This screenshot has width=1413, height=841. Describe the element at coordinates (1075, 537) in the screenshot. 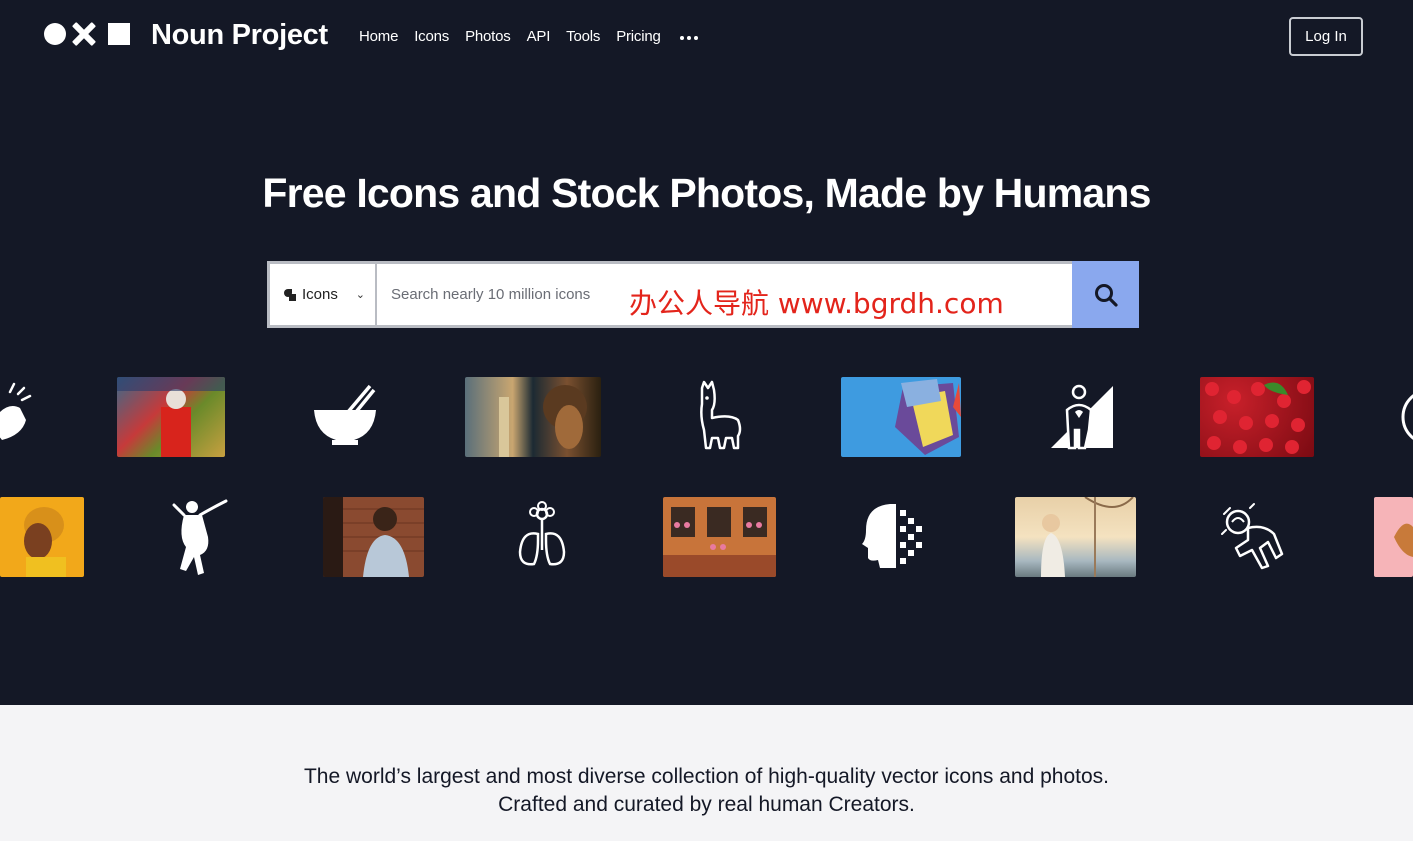

I see `photo-woman-boat` at that location.